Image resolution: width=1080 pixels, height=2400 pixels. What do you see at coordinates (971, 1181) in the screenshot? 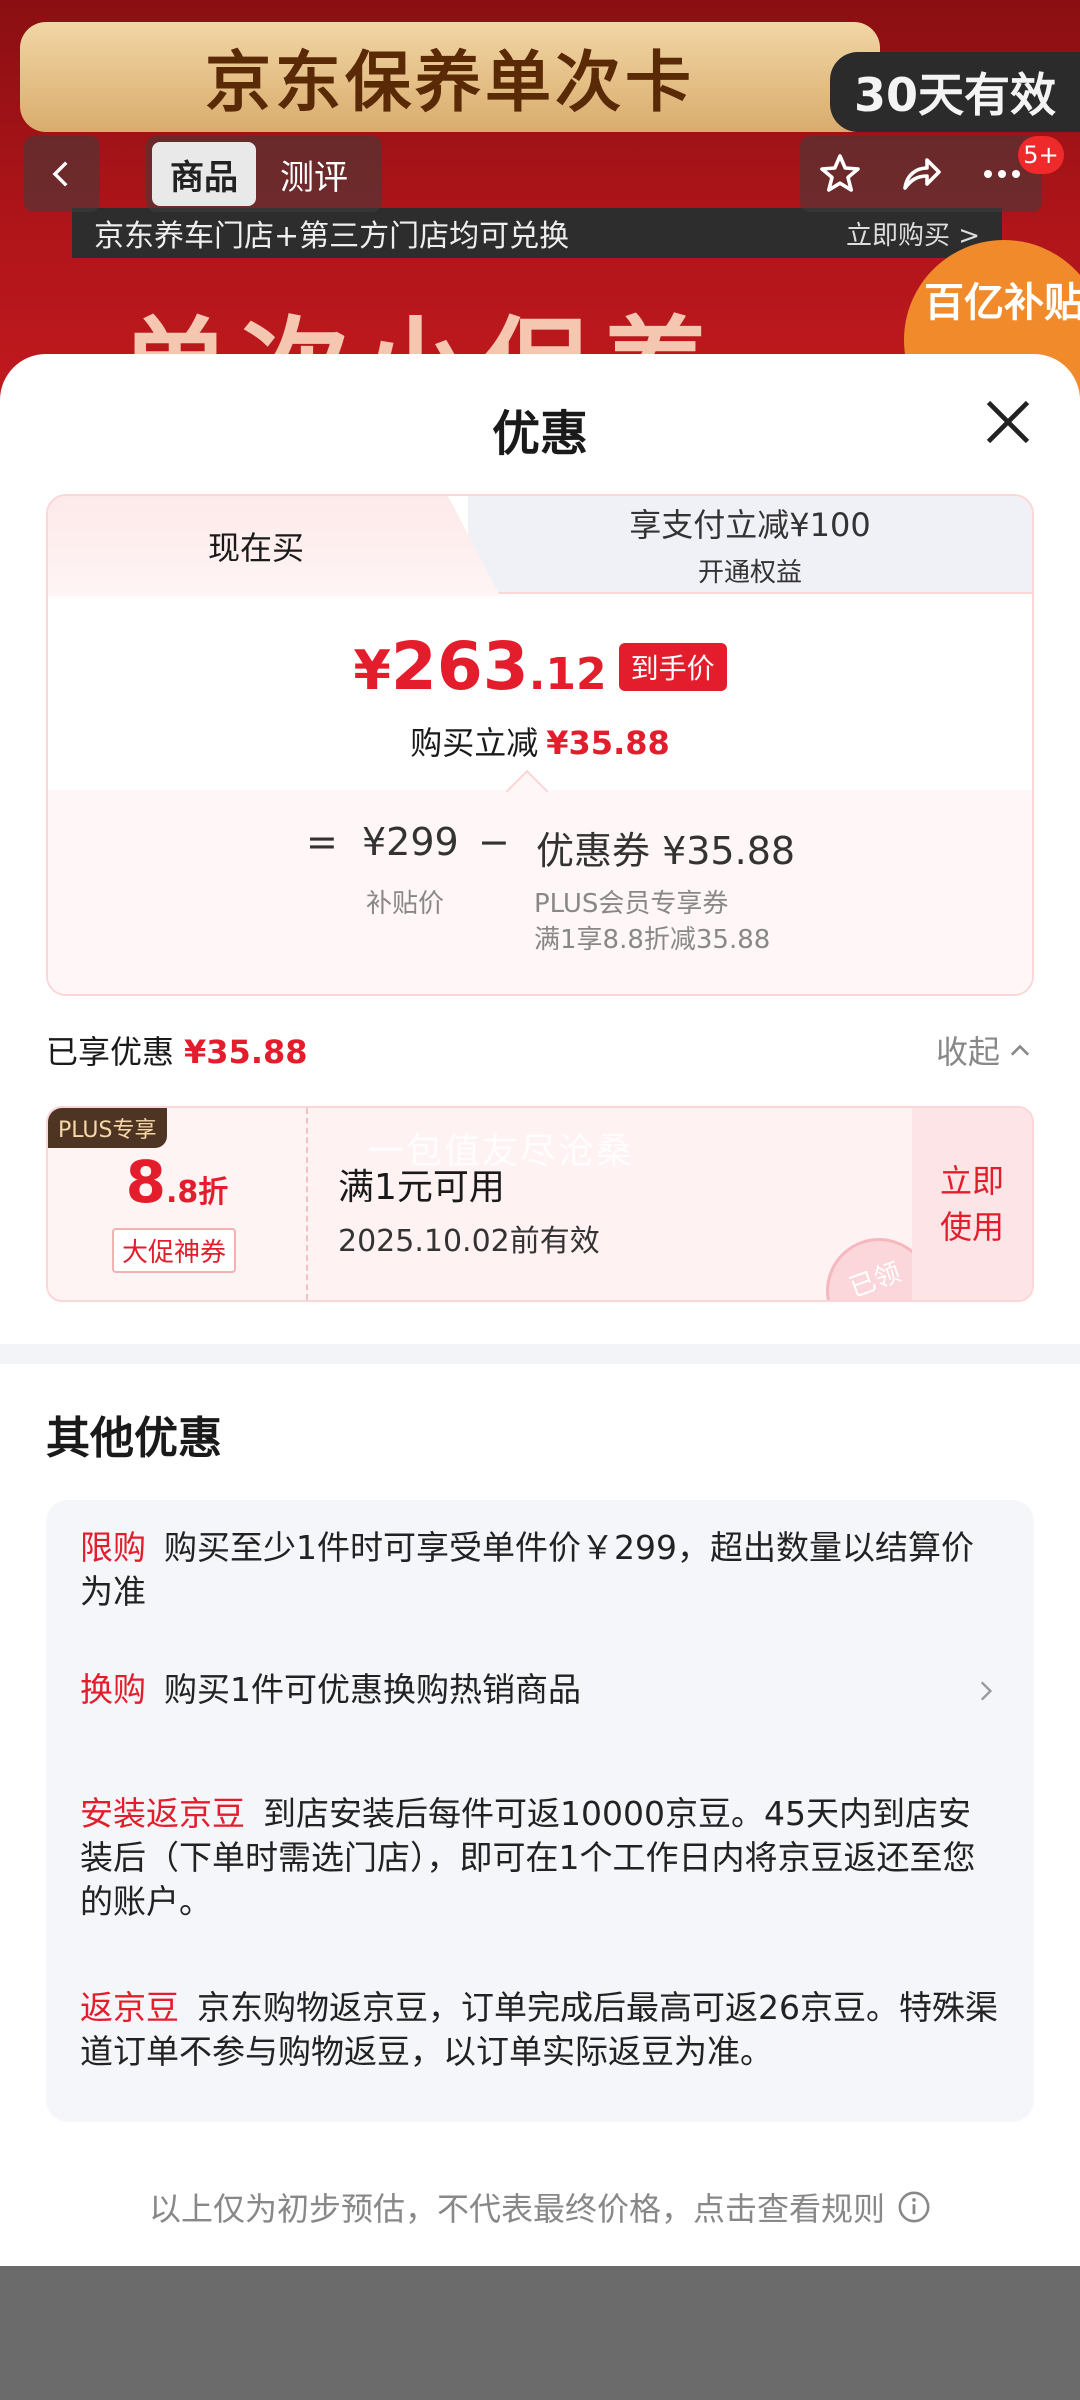
I see `use-line1: 立即` at bounding box center [971, 1181].